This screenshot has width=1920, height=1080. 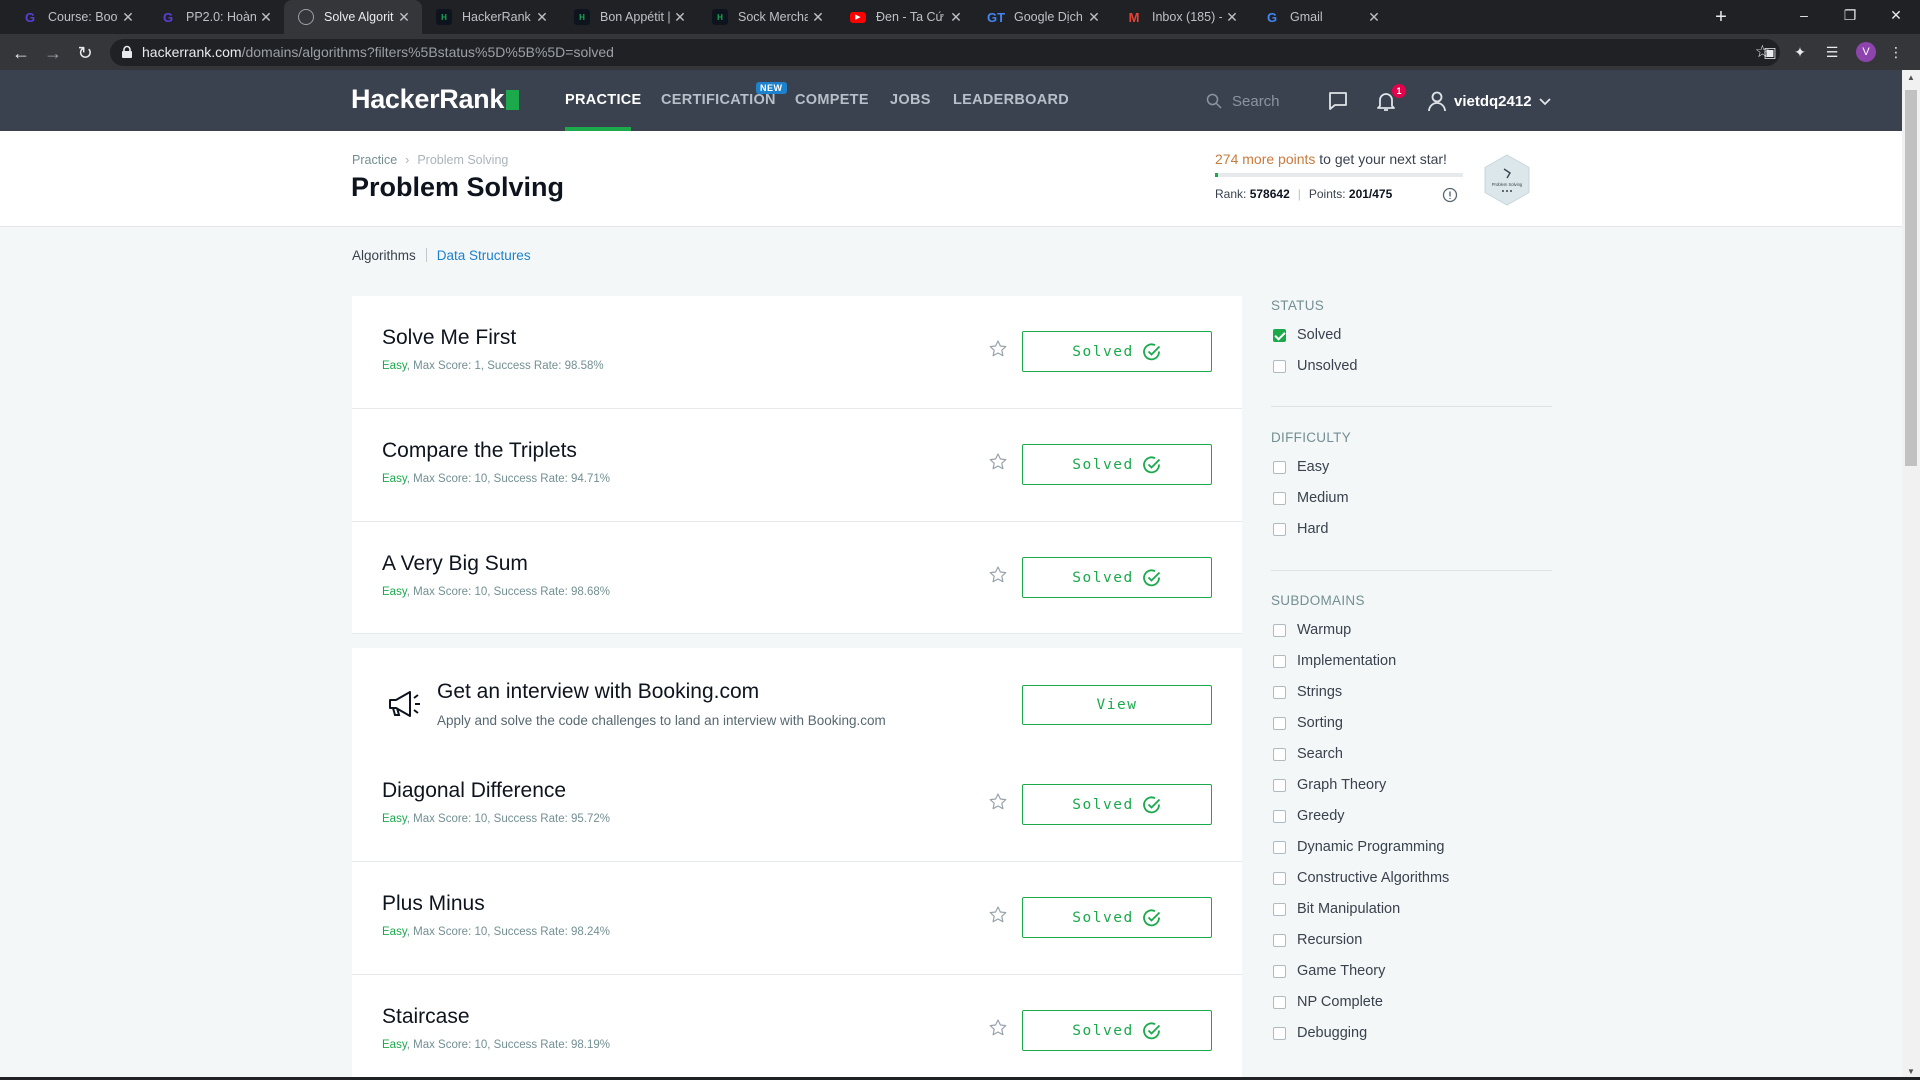 I want to click on info-icon, so click(x=1450, y=195).